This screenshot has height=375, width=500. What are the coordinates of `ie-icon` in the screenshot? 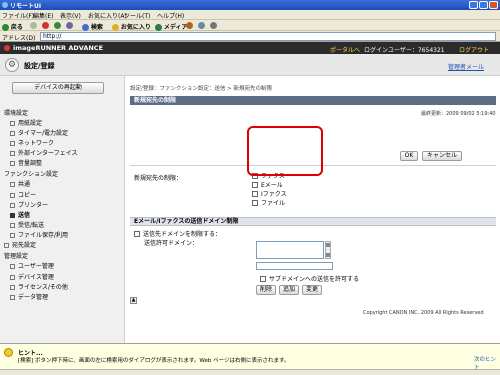 It's located at (5, 5).